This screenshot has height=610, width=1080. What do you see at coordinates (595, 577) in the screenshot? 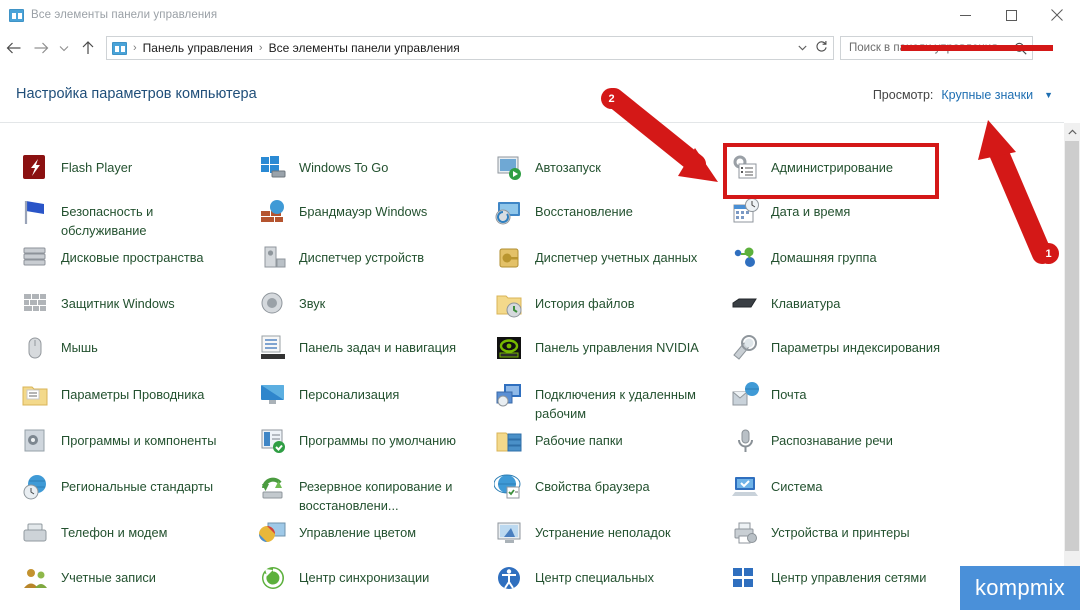
I see `control-panel-item-label: Центр специальных` at bounding box center [595, 577].